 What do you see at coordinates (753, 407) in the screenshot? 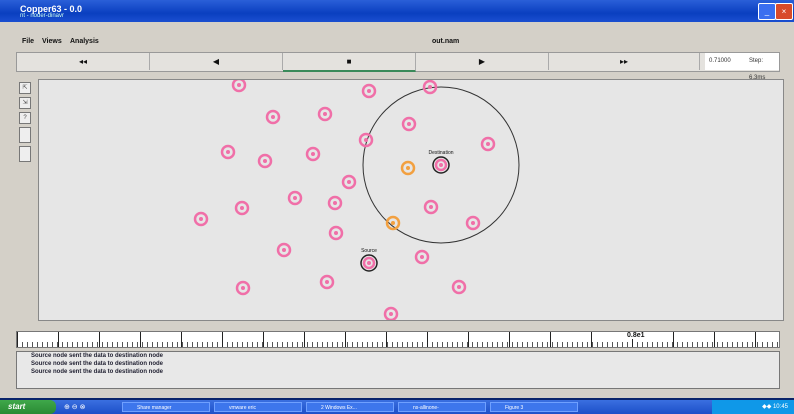
I see `system-tray: ◆◆ 10:45` at bounding box center [753, 407].